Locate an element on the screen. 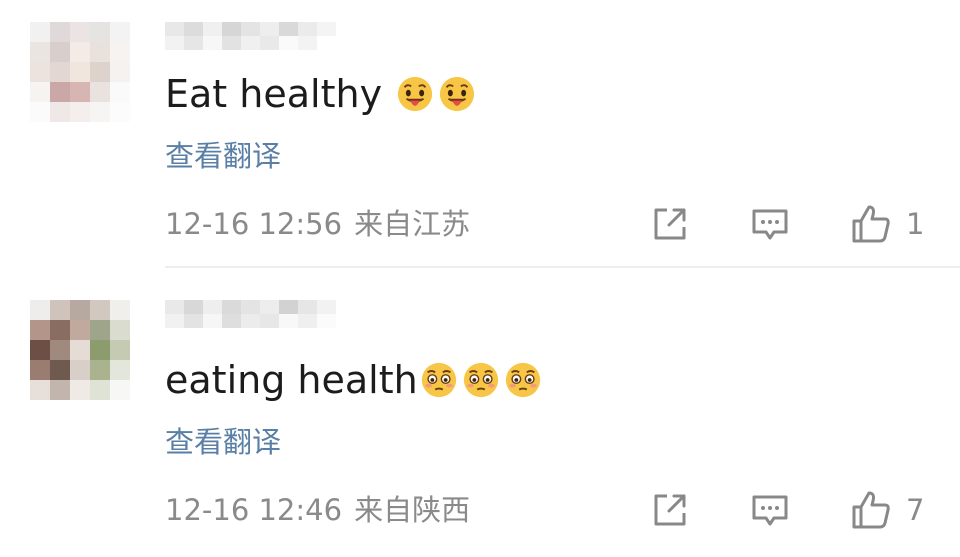  comment-text: Eat healthy is located at coordinates (320, 94).